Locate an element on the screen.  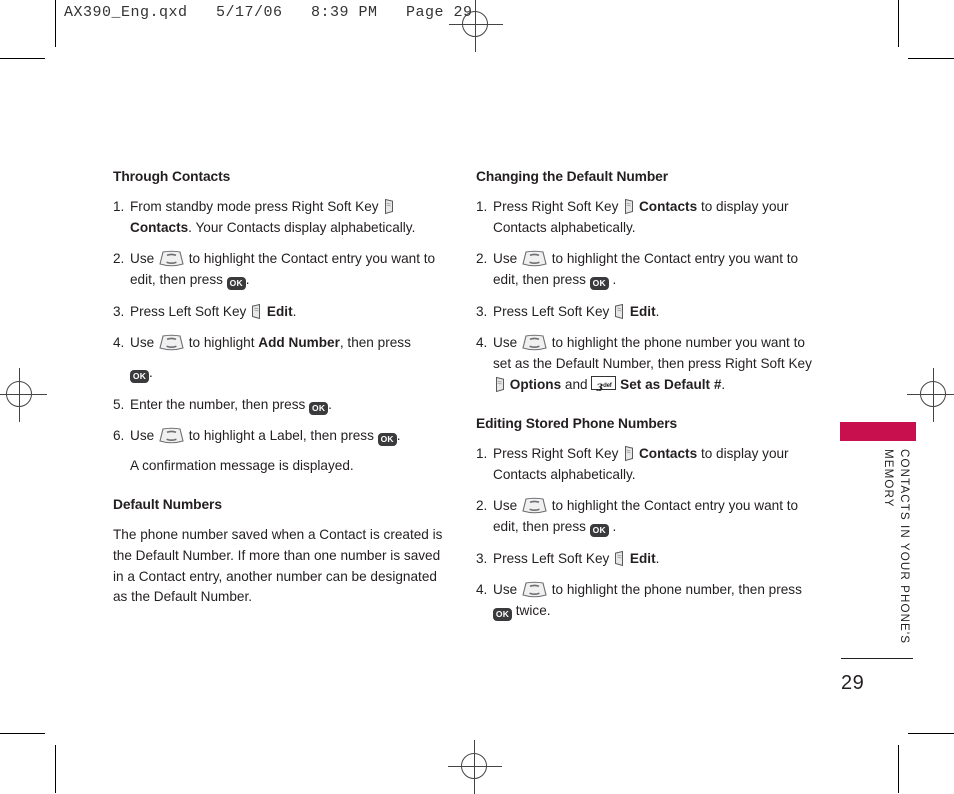
step-continuation: OK. is located at coordinates (289, 373).